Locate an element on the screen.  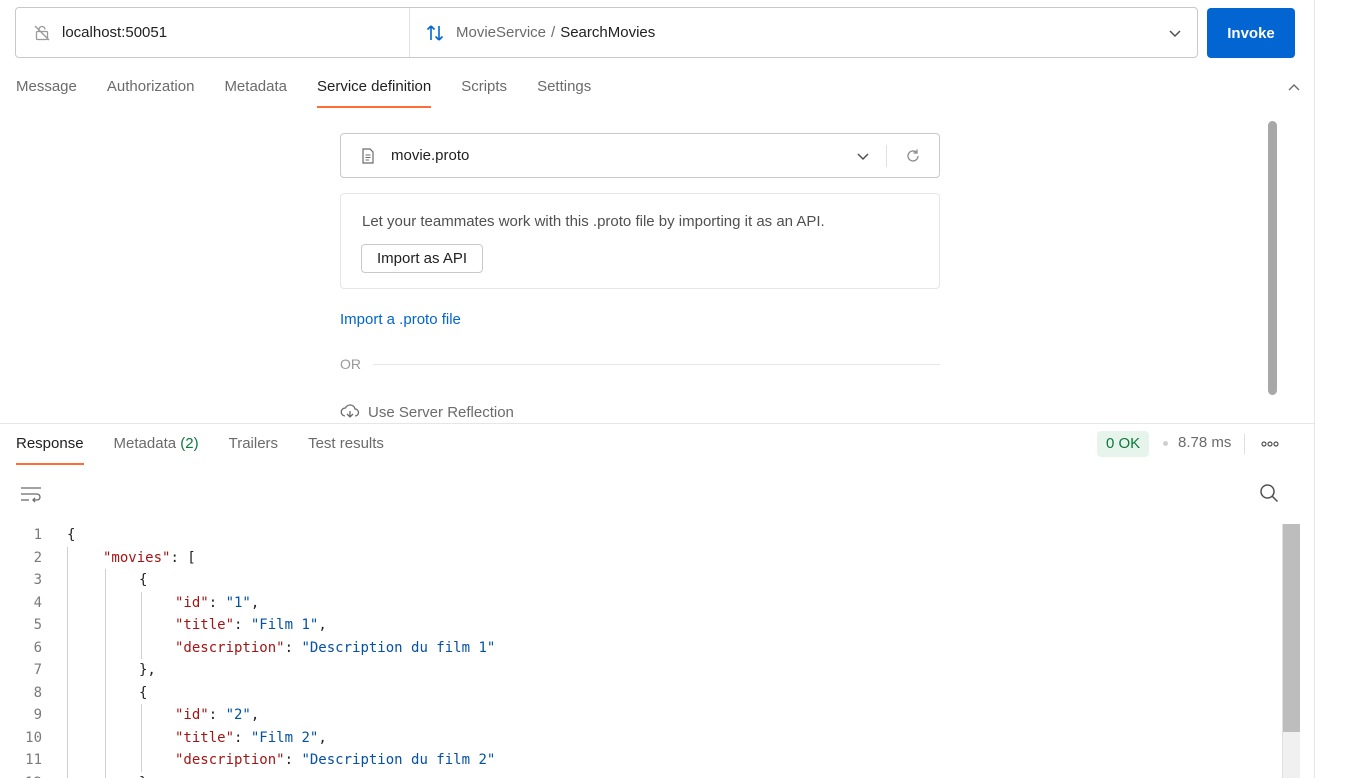
cloud-icon is located at coordinates (350, 412).